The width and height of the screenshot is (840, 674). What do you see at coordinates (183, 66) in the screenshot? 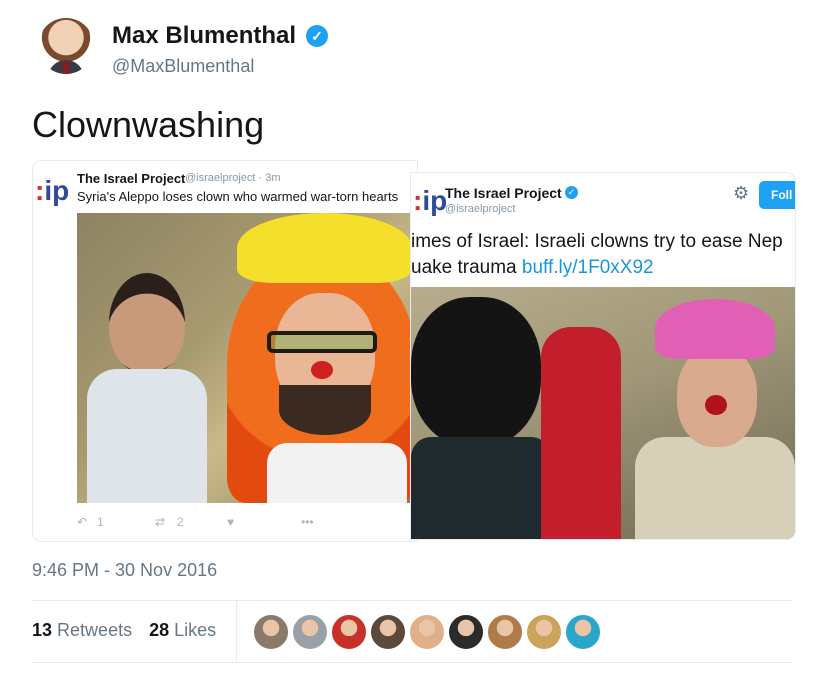
I see `author-handle: @MaxBlumenthal` at bounding box center [183, 66].